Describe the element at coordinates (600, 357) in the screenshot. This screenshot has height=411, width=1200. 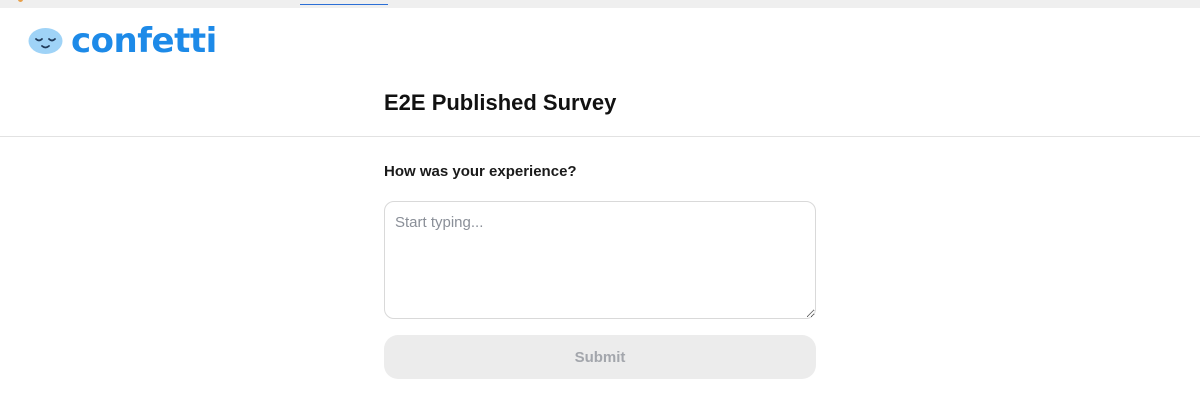
I see `submit-button: Submit` at that location.